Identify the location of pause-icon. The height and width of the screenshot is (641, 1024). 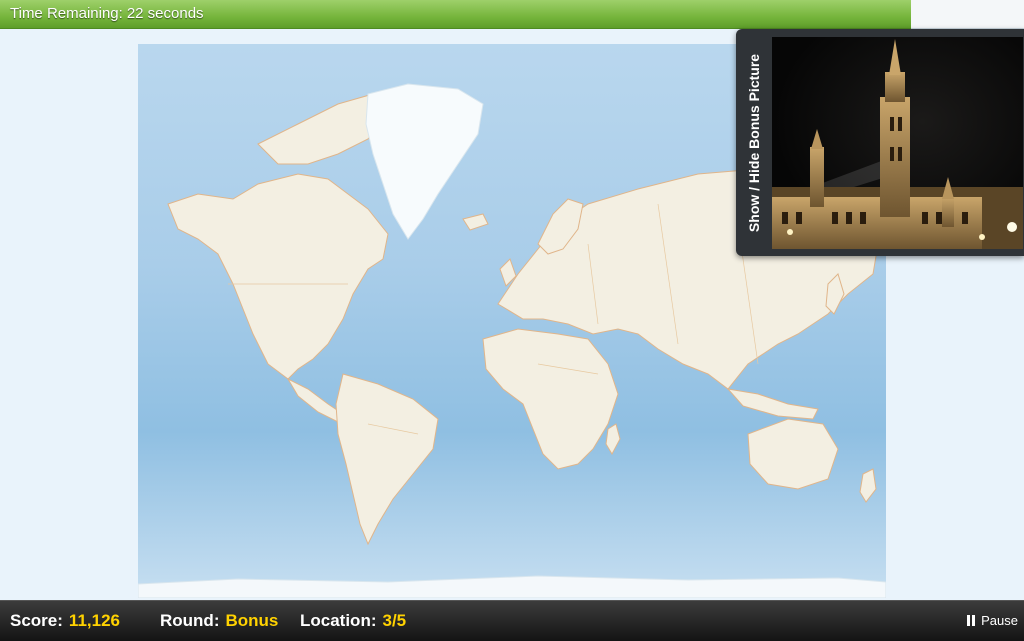
(971, 620).